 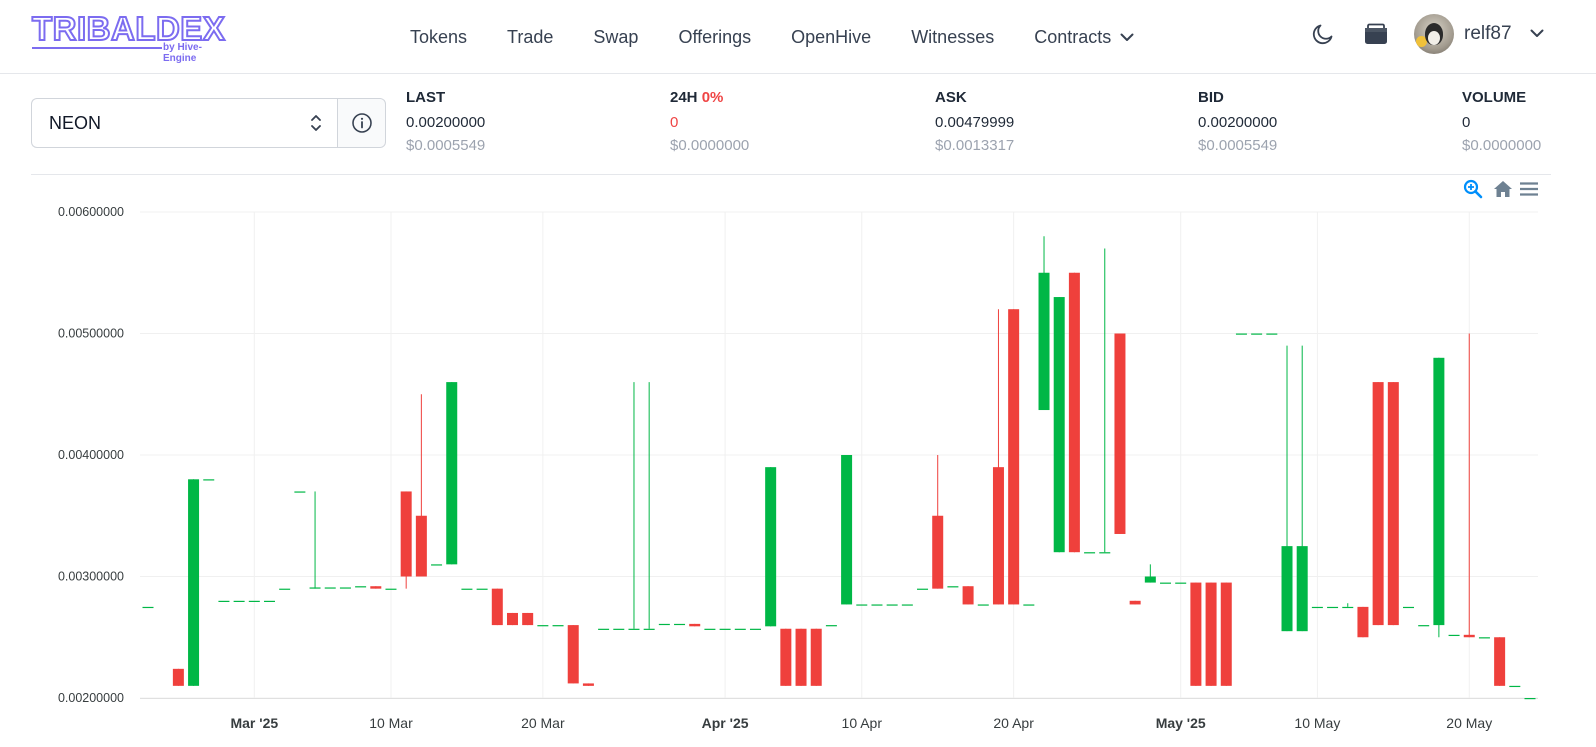 I want to click on stat-volume-label: VOLUME, so click(x=1494, y=97).